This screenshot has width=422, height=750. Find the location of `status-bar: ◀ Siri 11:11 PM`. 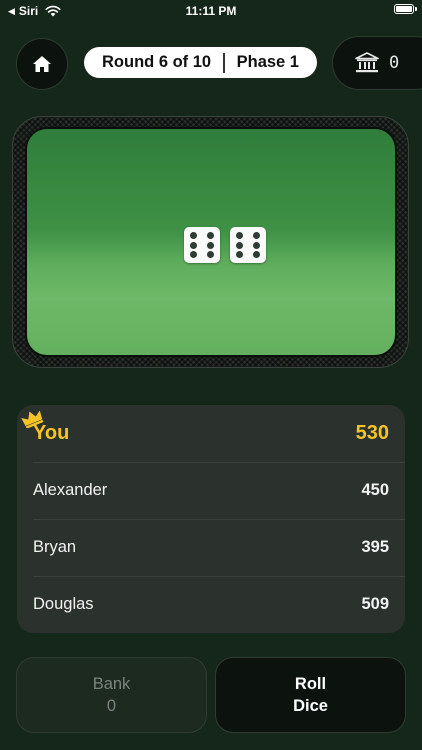

status-bar: ◀ Siri 11:11 PM is located at coordinates (211, 11).